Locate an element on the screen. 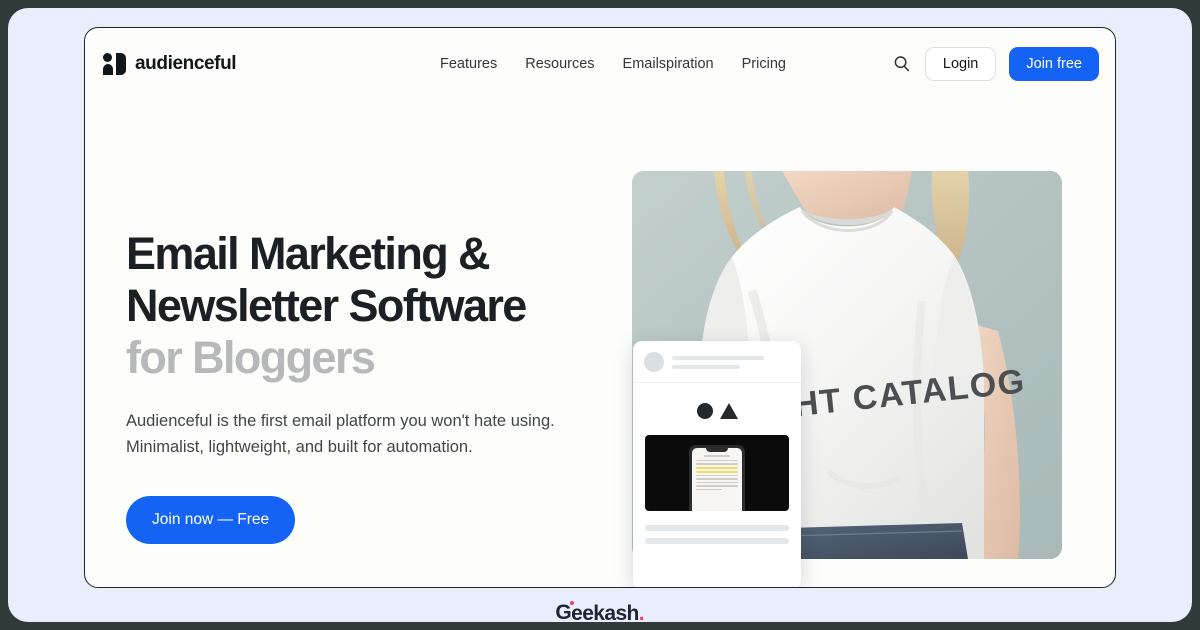  join-now-free-button: Join now — Free is located at coordinates (211, 520).